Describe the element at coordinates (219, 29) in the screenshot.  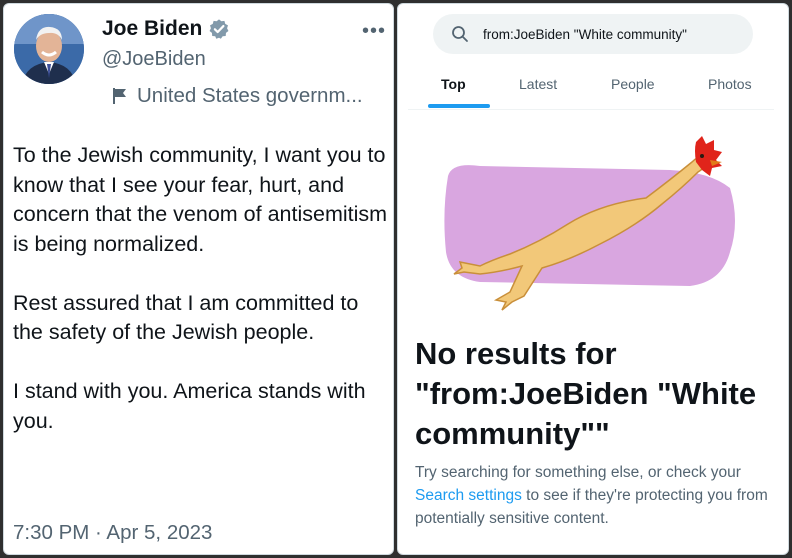
I see `verified-badge-icon` at that location.